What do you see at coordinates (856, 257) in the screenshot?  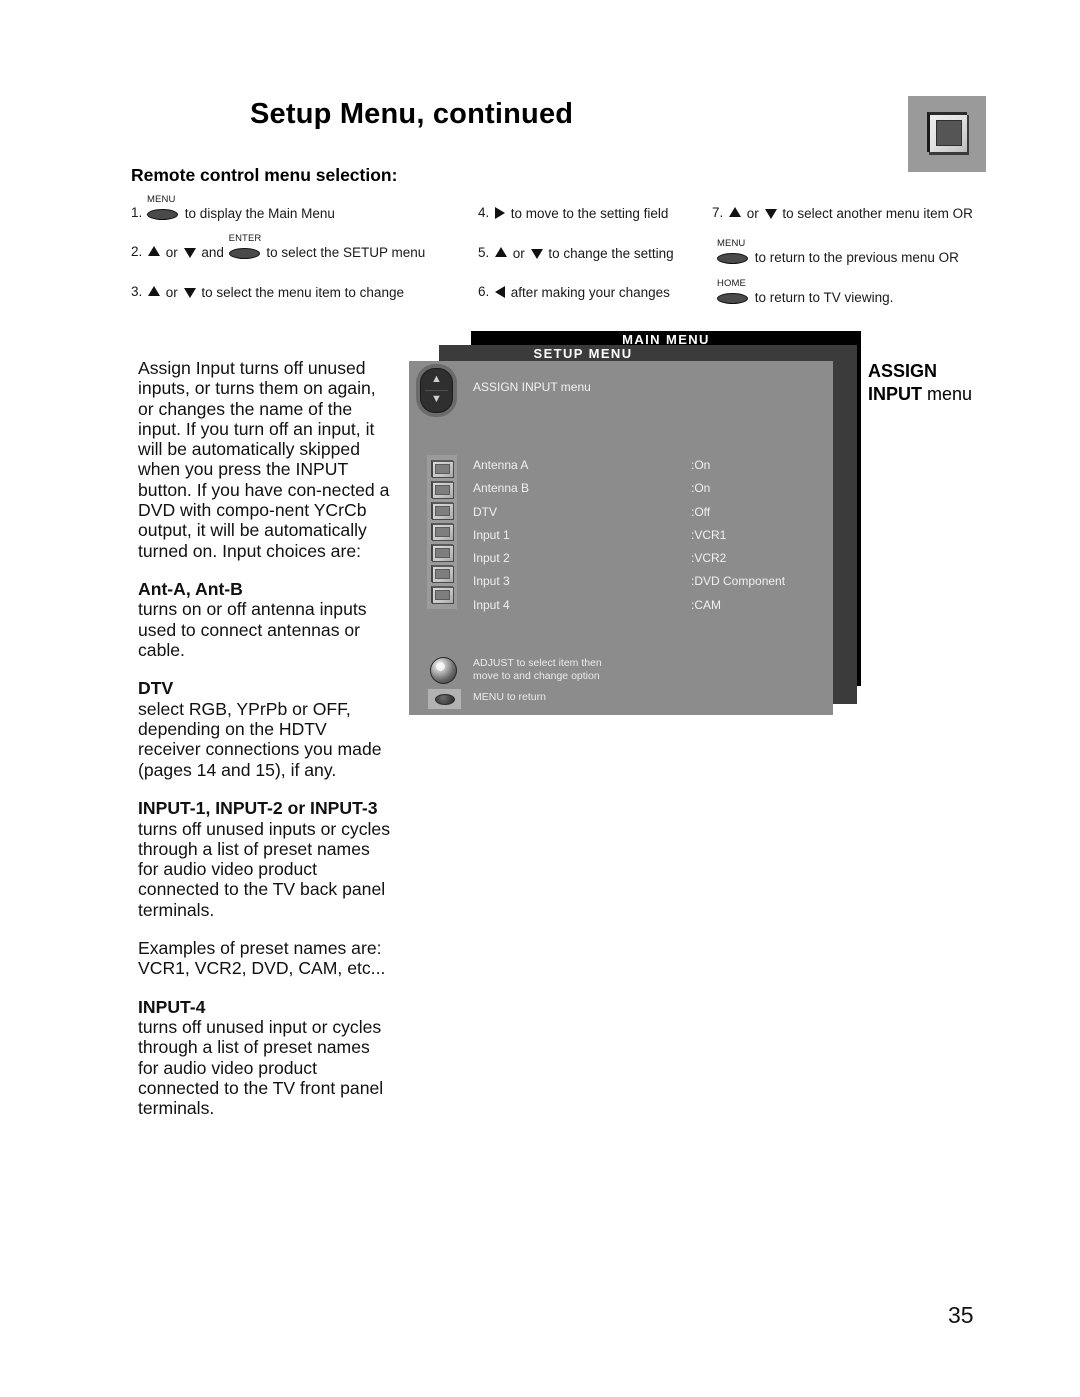 I see `remote-step-7-menu-text: to return to the previous menu OR` at bounding box center [856, 257].